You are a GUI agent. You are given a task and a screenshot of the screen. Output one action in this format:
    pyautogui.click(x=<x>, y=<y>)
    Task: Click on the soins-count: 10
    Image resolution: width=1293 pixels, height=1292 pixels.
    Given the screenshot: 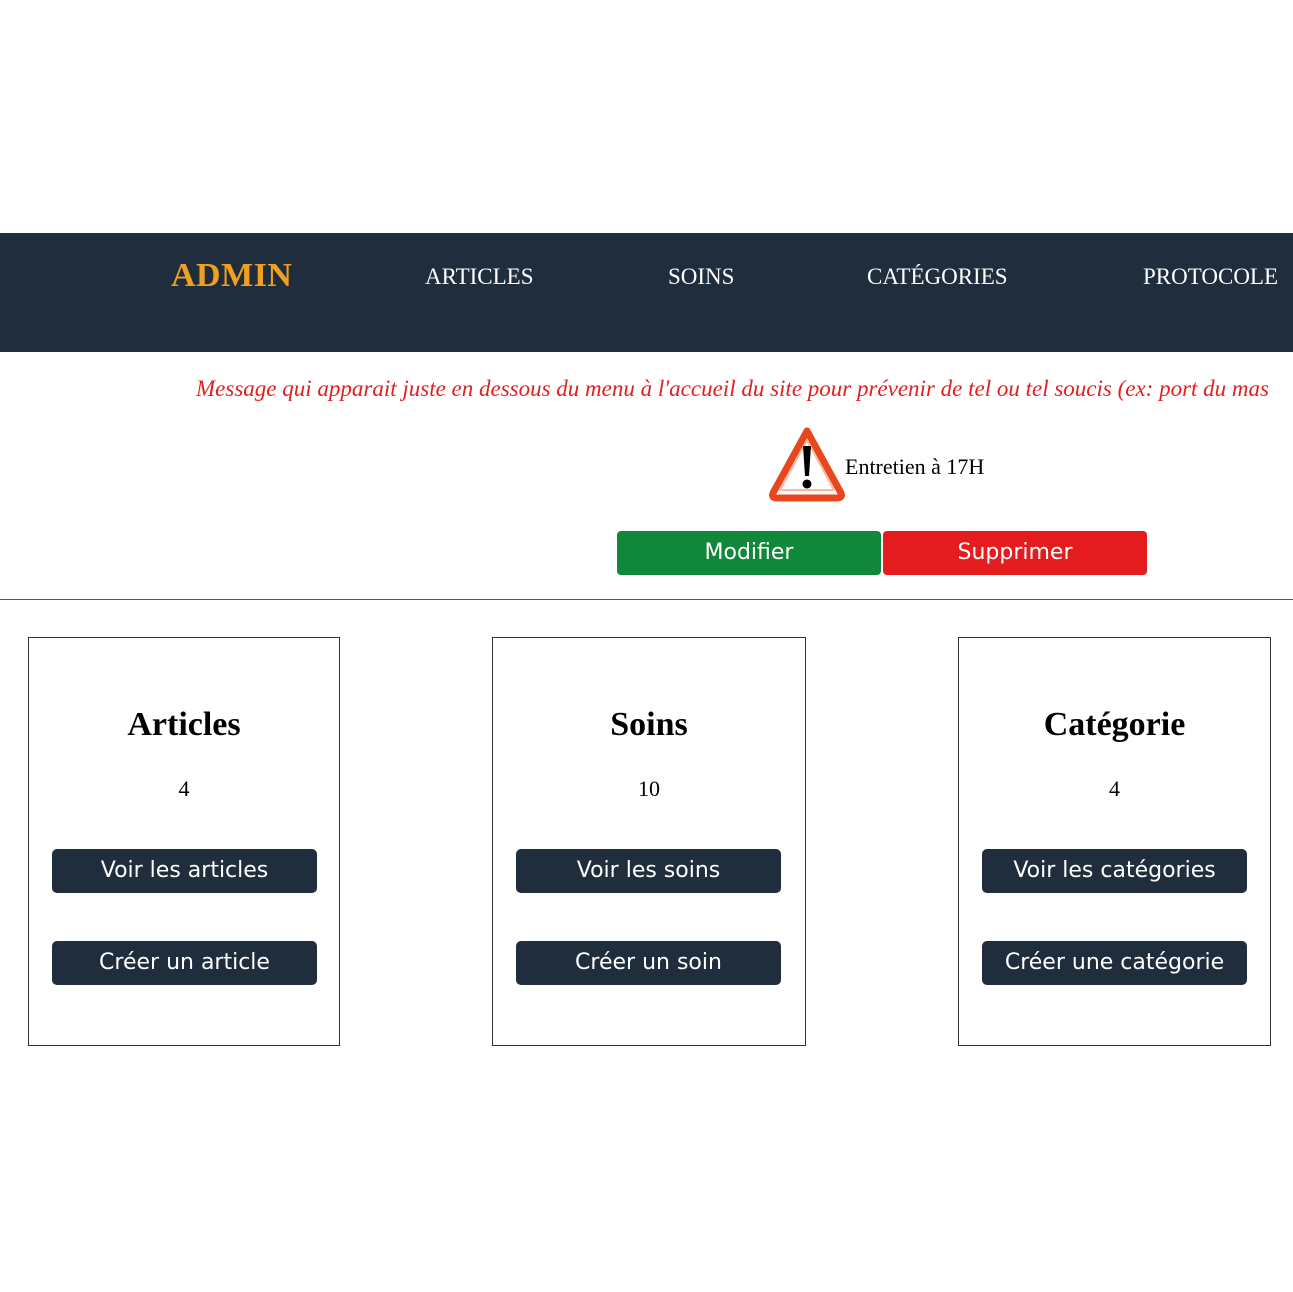 What is the action you would take?
    pyautogui.click(x=649, y=788)
    